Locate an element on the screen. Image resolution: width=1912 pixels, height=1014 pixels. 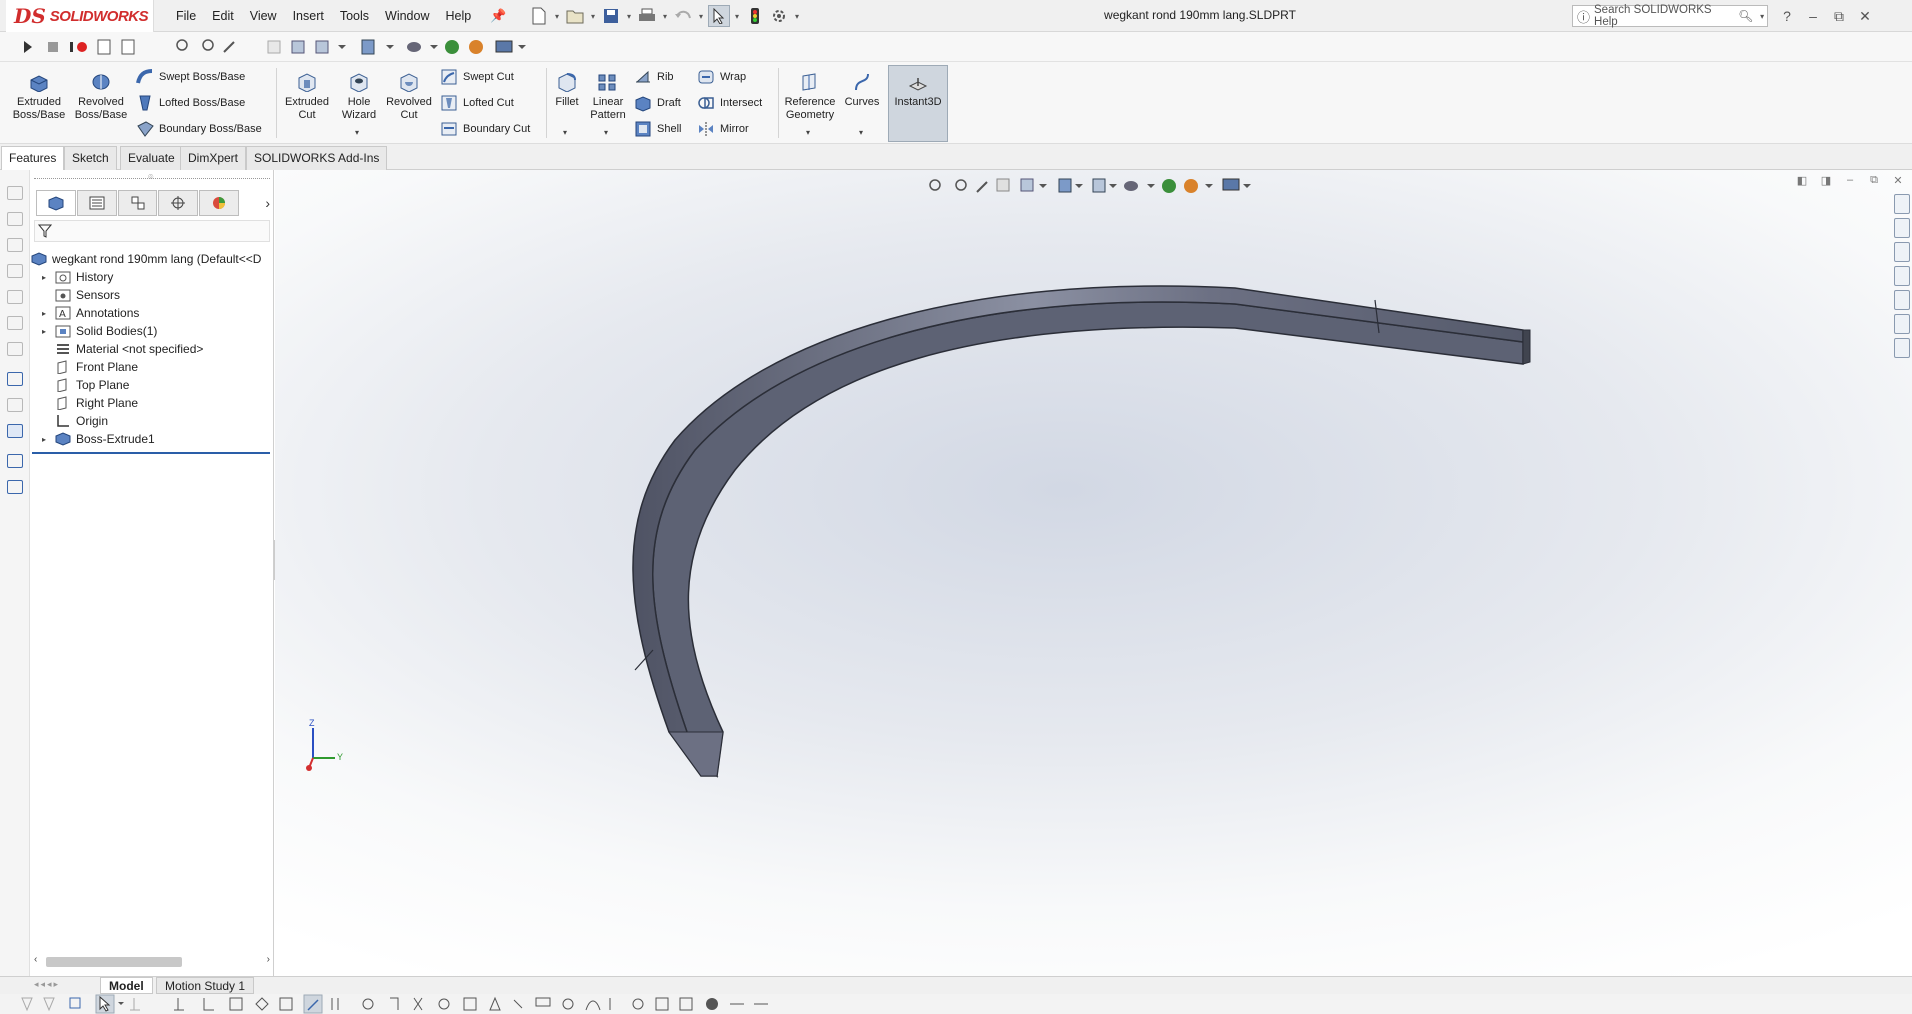
display-icon is located at coordinates (15, 431).